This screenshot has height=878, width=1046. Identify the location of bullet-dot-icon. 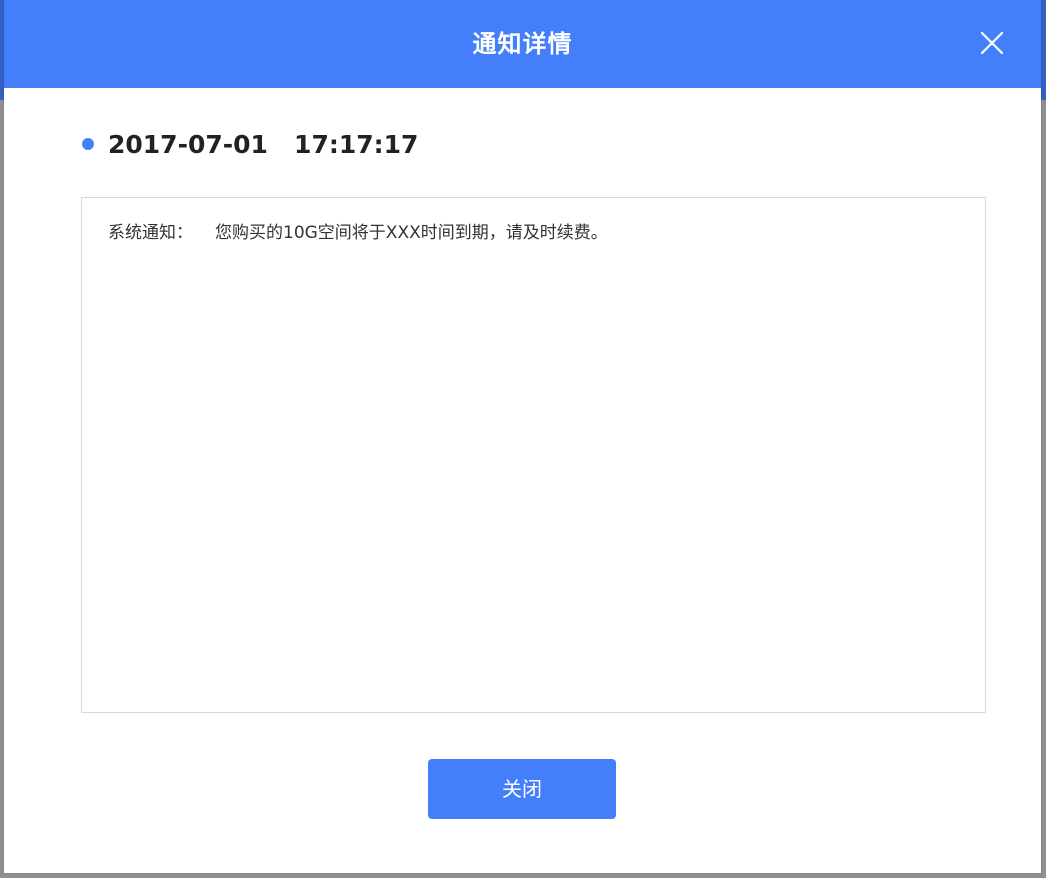
(88, 144).